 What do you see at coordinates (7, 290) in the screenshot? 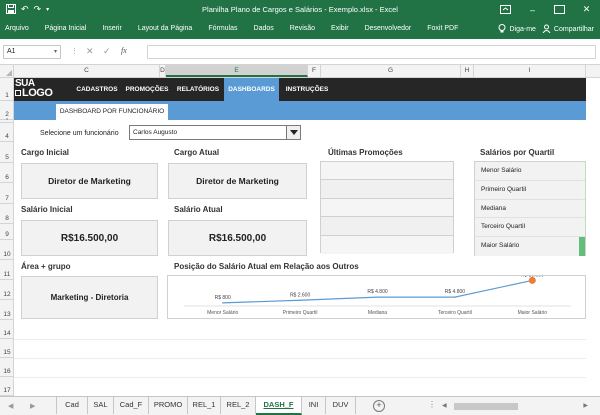
I see `row-header-12: 12` at bounding box center [7, 290].